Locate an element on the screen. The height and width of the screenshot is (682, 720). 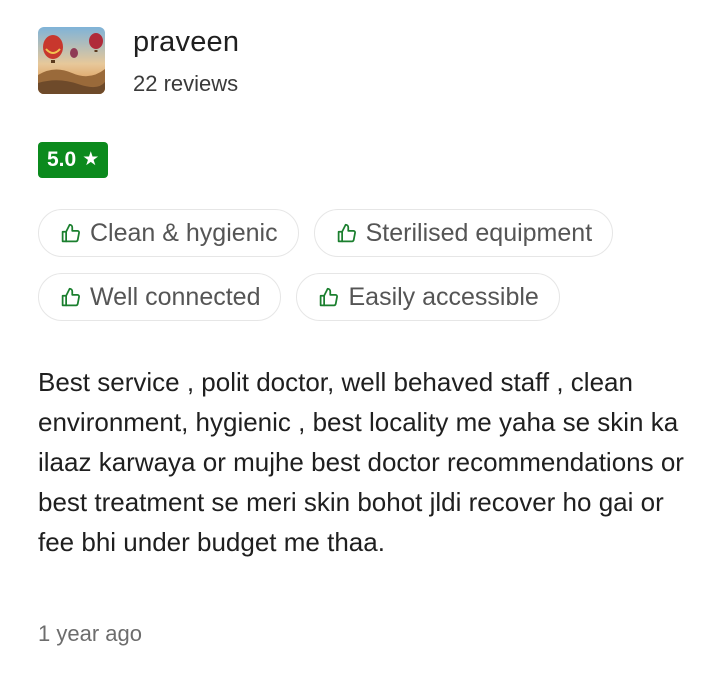
tag-clean-hygienic: Clean & hygienic is located at coordinates (168, 233).